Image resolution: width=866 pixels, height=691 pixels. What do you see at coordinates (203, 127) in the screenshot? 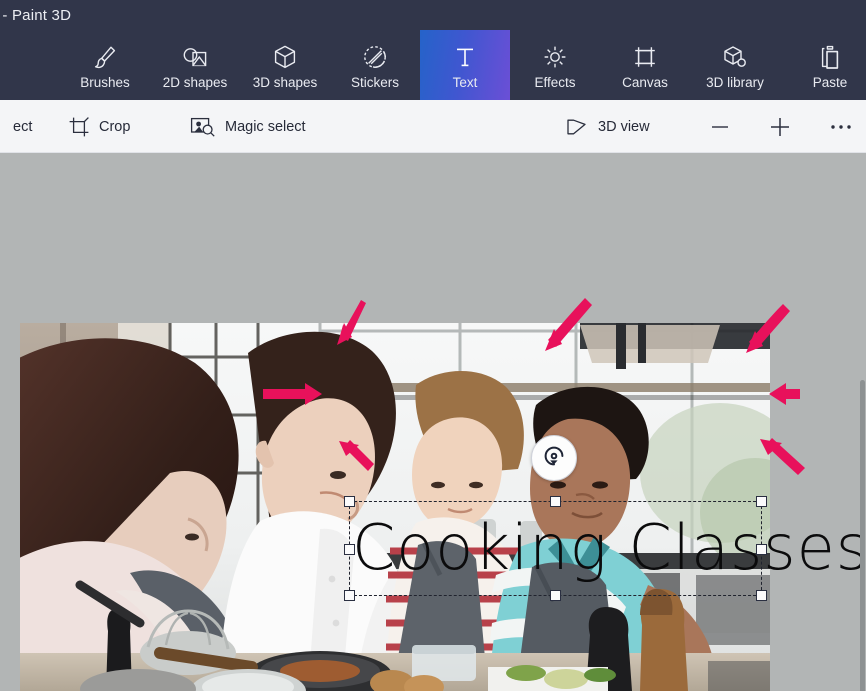
I see `magic-select-icon` at bounding box center [203, 127].